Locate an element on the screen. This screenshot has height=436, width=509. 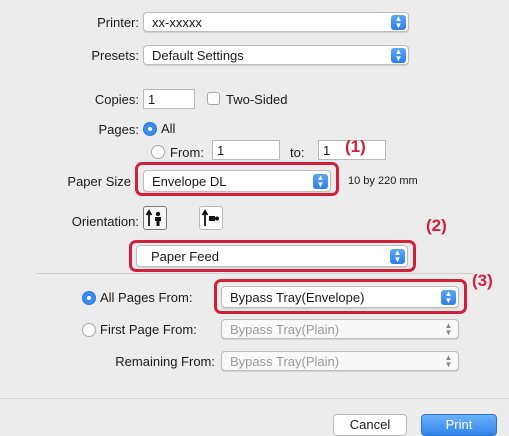
copies-label: Copies: is located at coordinates (116, 99).